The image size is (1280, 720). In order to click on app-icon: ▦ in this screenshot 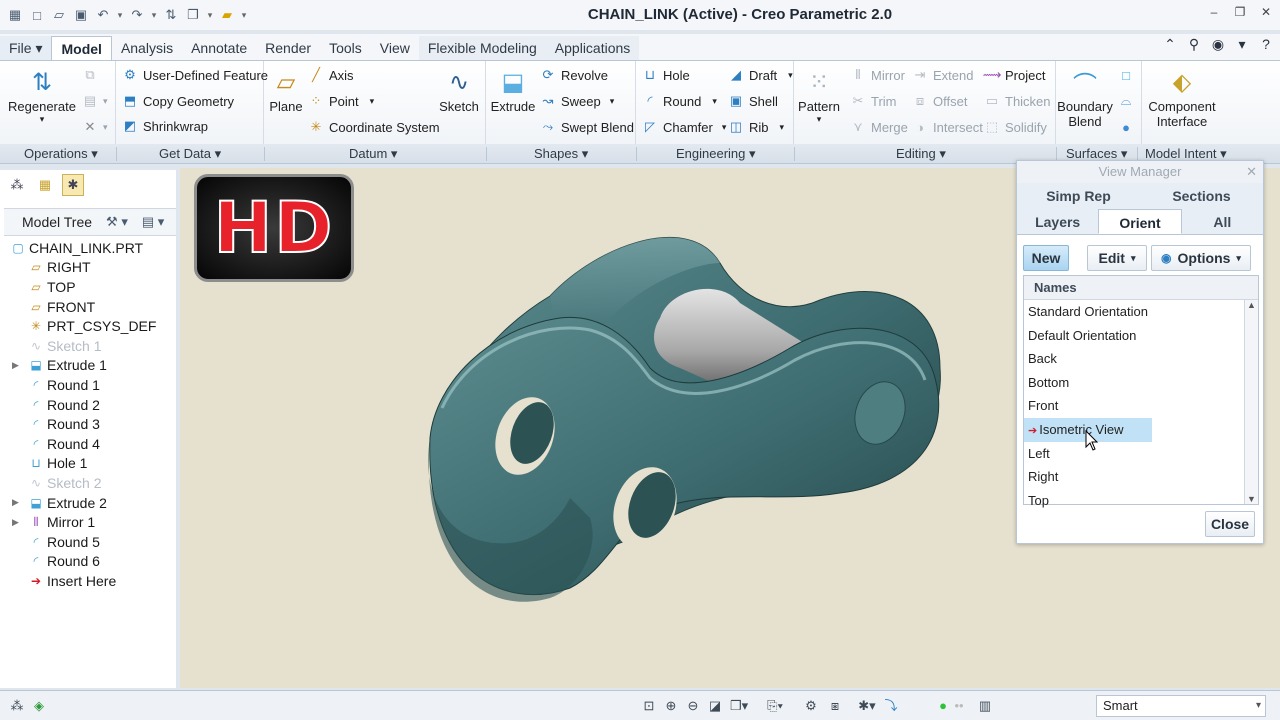, I will do `click(15, 15)`.